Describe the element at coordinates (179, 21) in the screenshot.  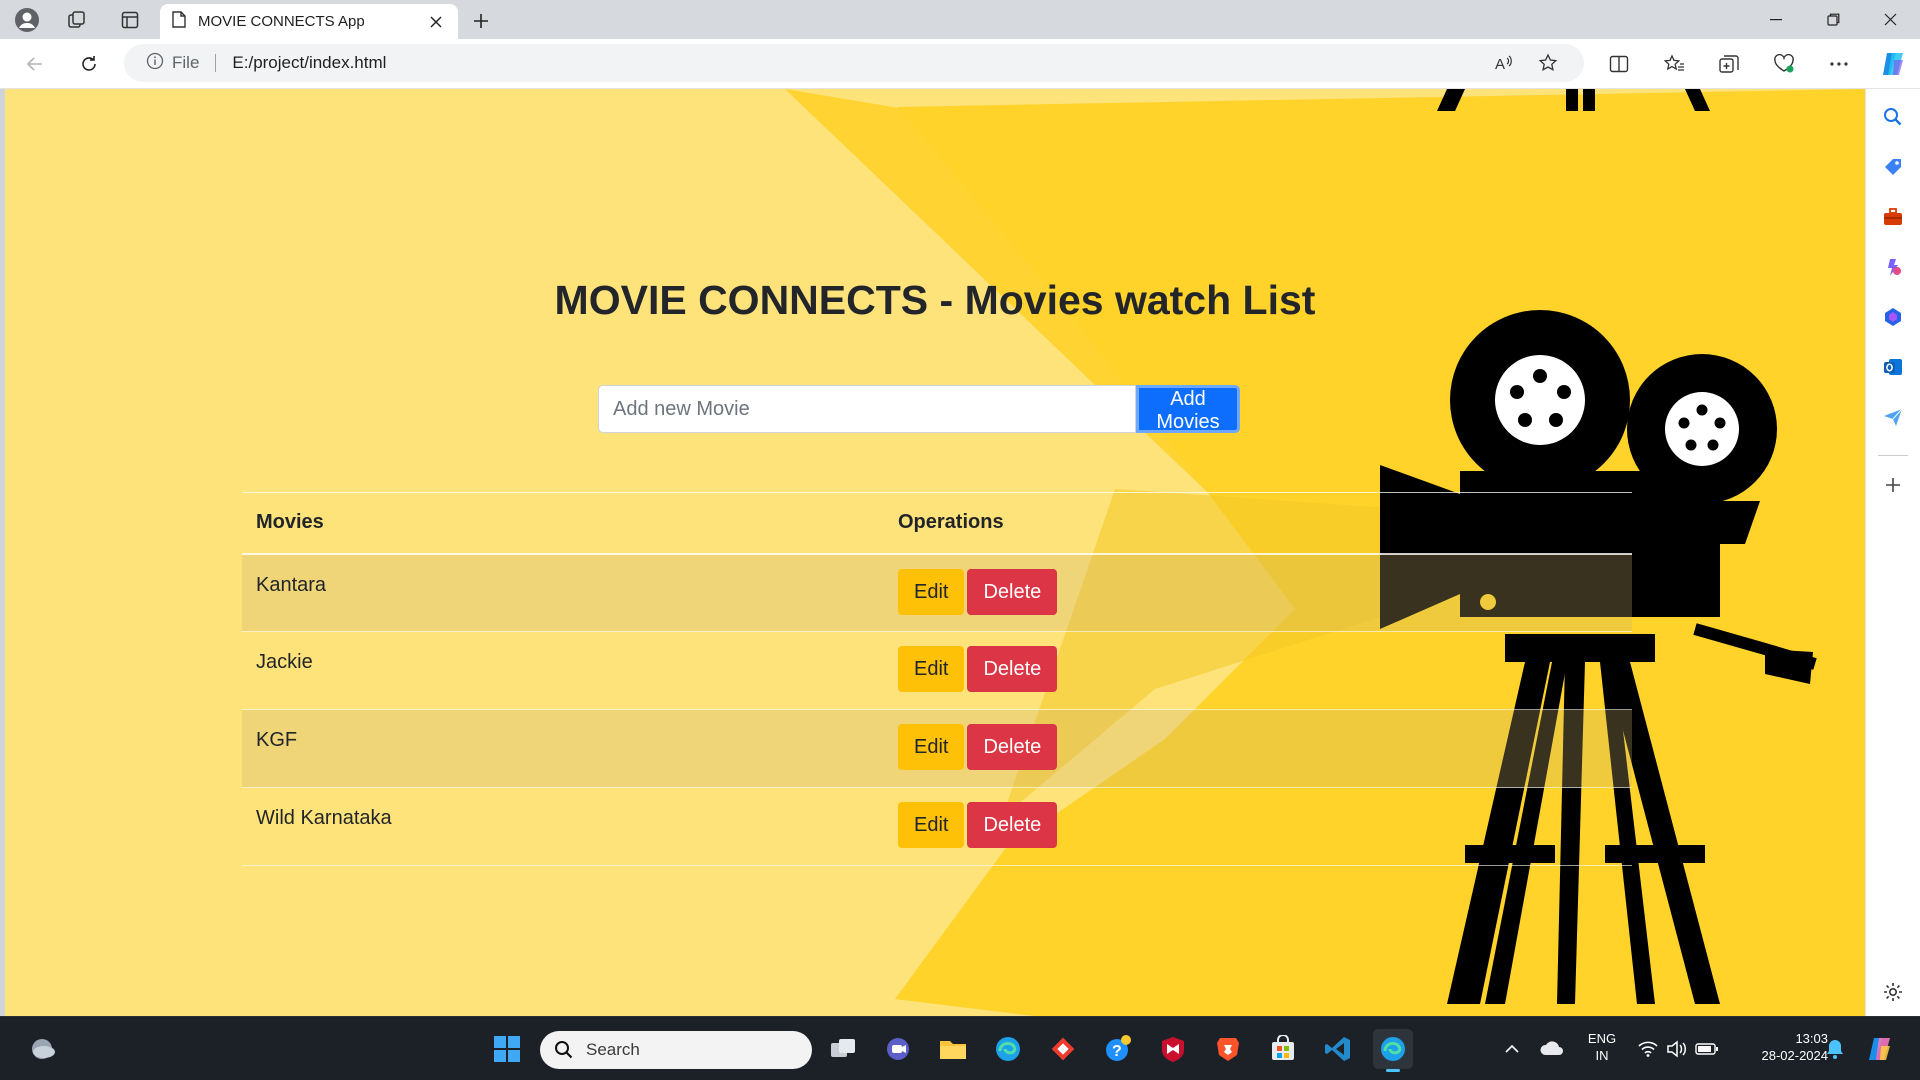
I see `page-document-icon` at that location.